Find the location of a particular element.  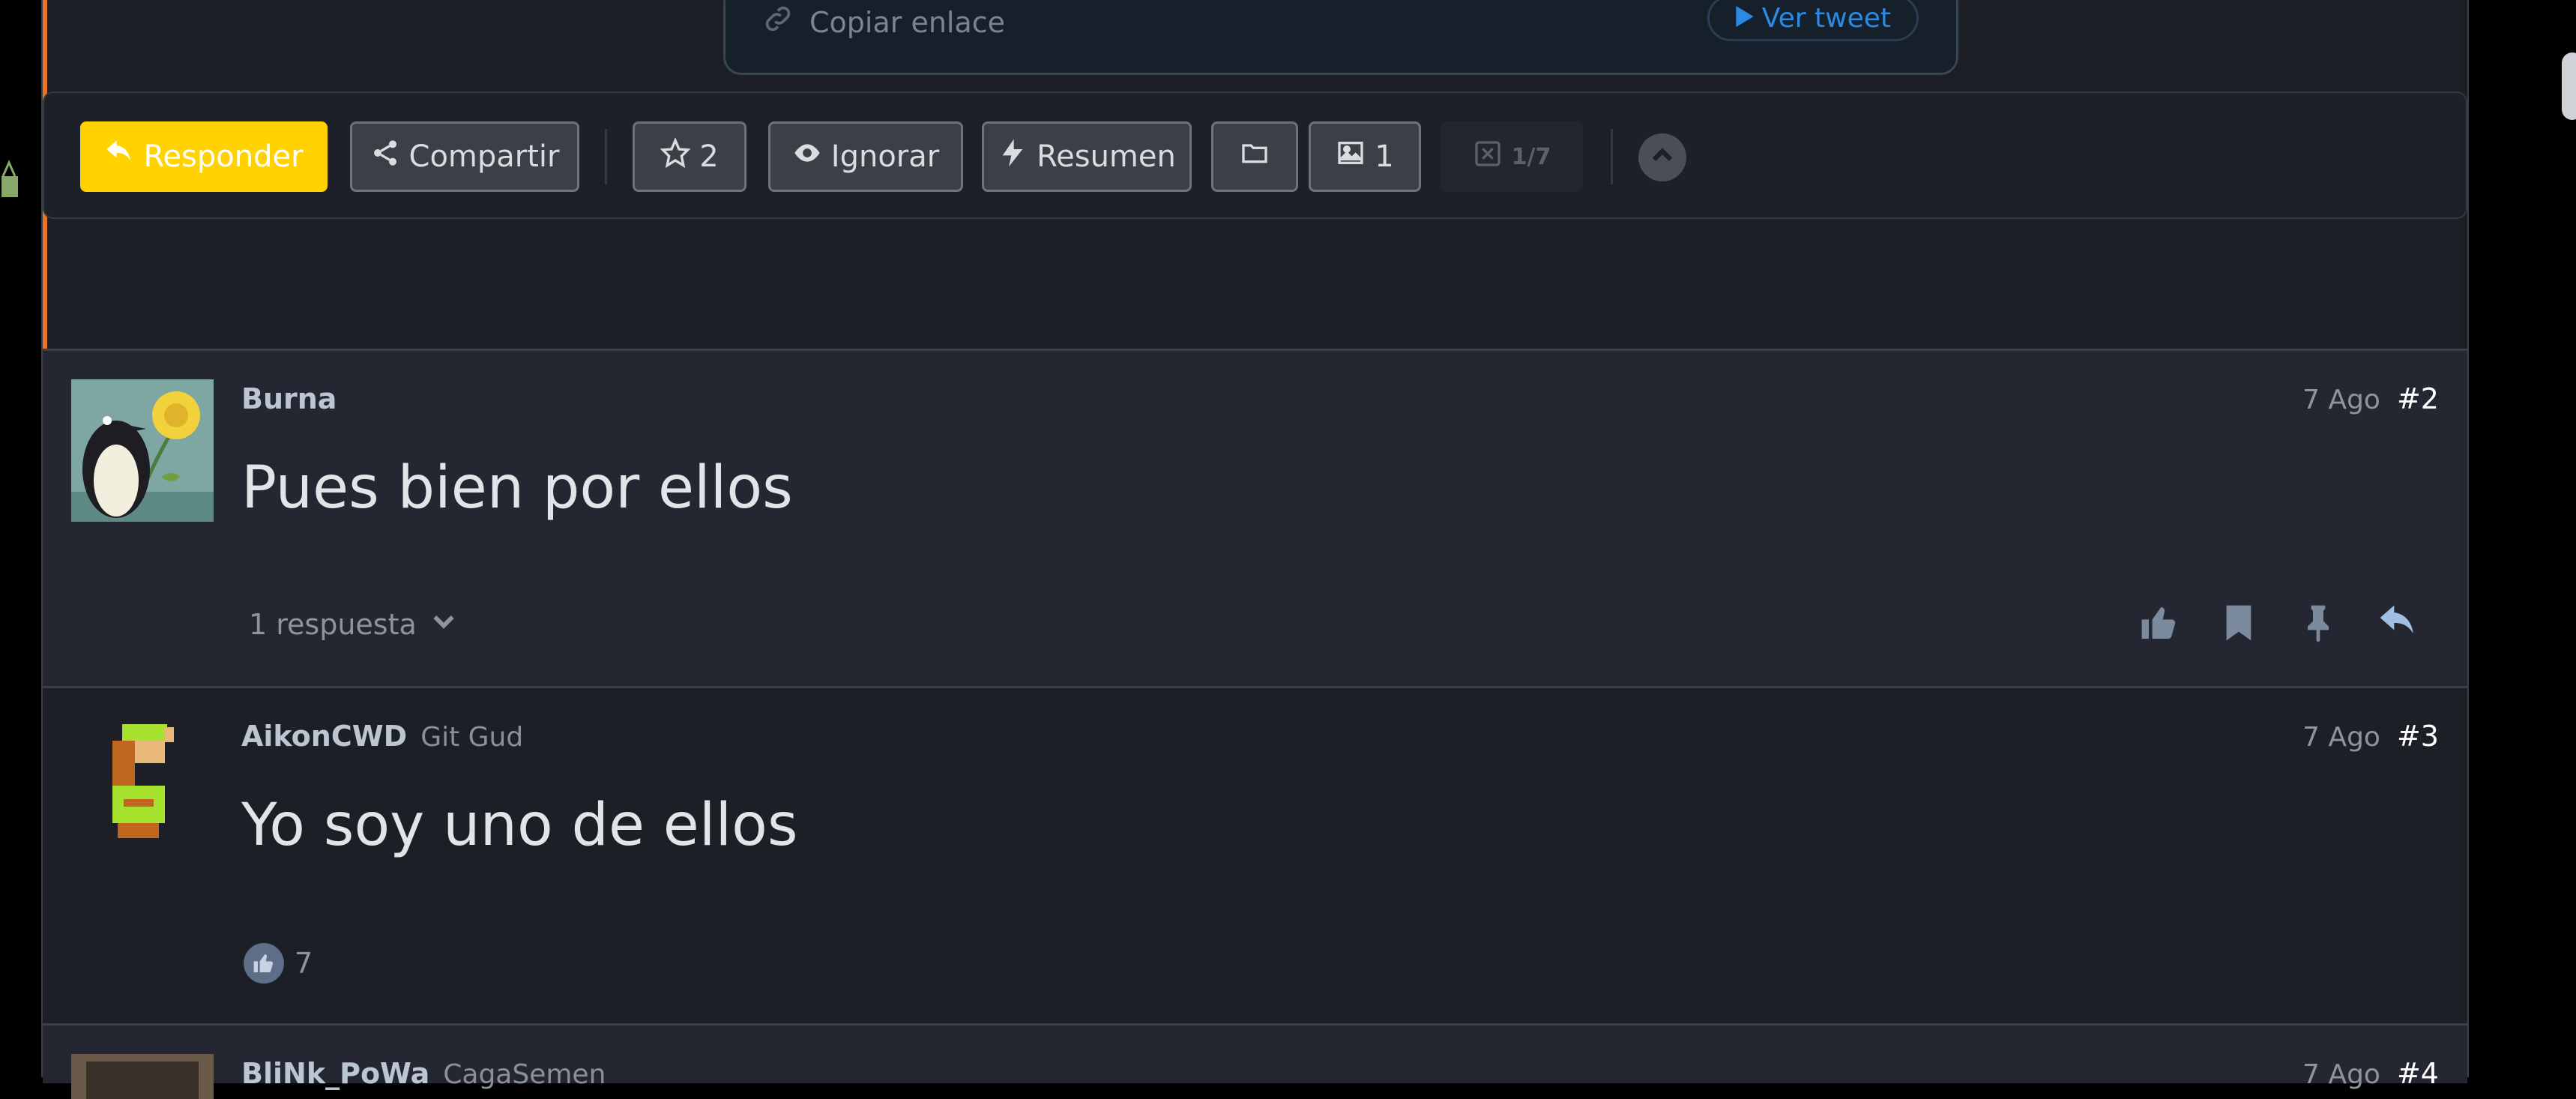

play-icon is located at coordinates (1745, 18).